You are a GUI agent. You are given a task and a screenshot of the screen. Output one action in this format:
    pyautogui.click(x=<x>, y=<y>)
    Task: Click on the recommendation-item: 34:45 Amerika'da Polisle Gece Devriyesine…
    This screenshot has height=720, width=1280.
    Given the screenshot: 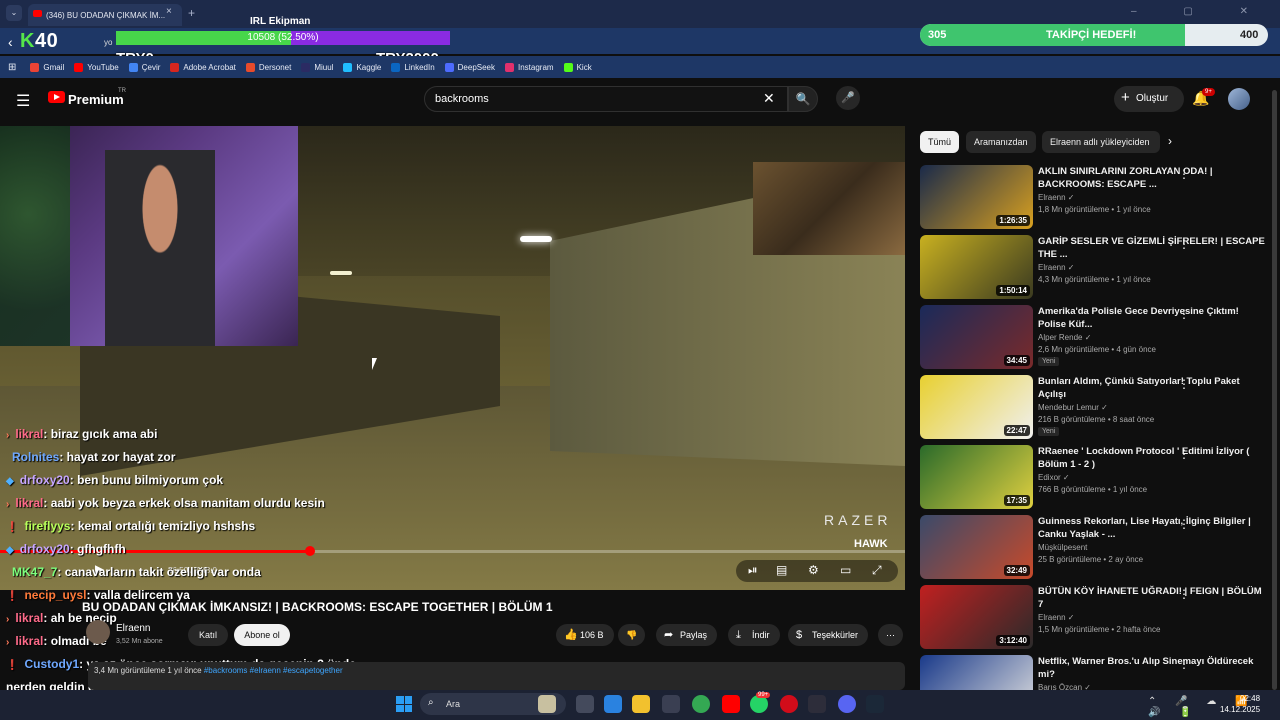 What is the action you would take?
    pyautogui.click(x=1095, y=337)
    